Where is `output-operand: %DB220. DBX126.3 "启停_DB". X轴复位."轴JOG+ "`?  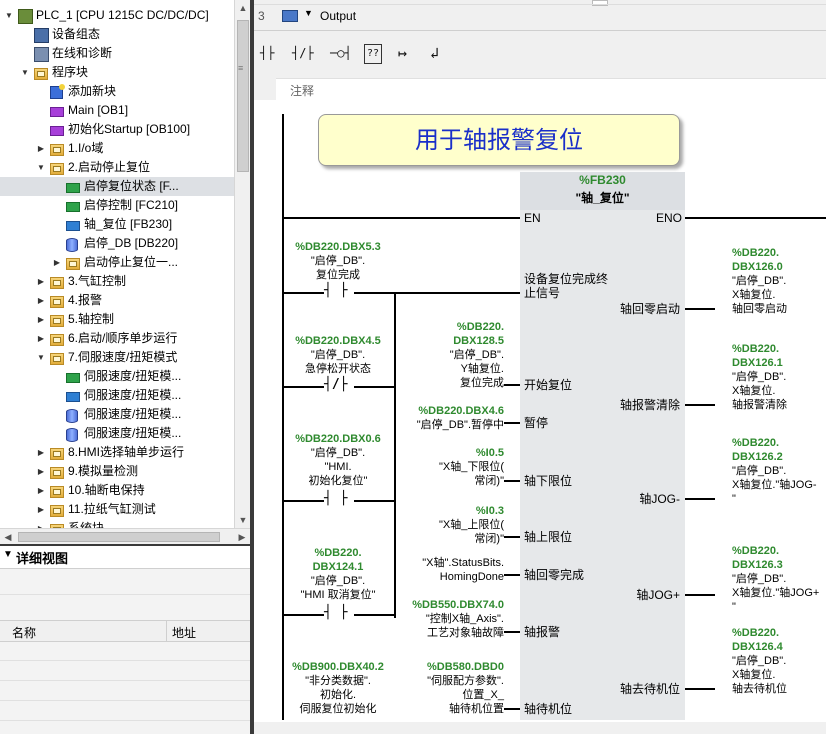 output-operand: %DB220. DBX126.3 "启停_DB". X轴复位."轴JOG+ " is located at coordinates (779, 579).